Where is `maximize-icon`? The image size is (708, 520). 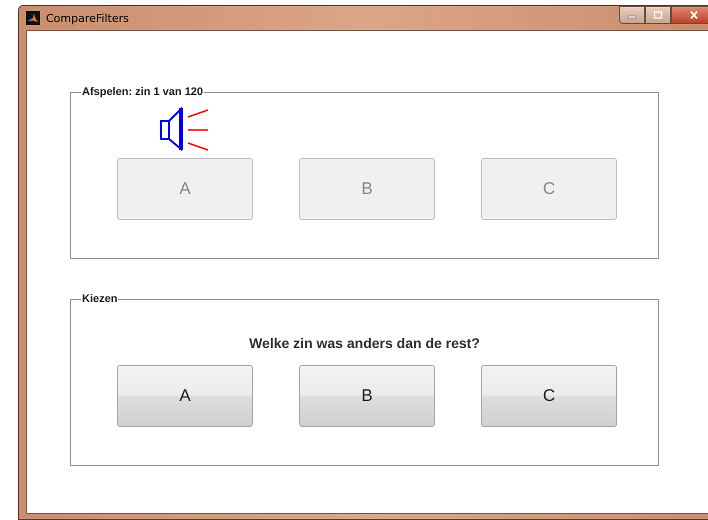 maximize-icon is located at coordinates (658, 15).